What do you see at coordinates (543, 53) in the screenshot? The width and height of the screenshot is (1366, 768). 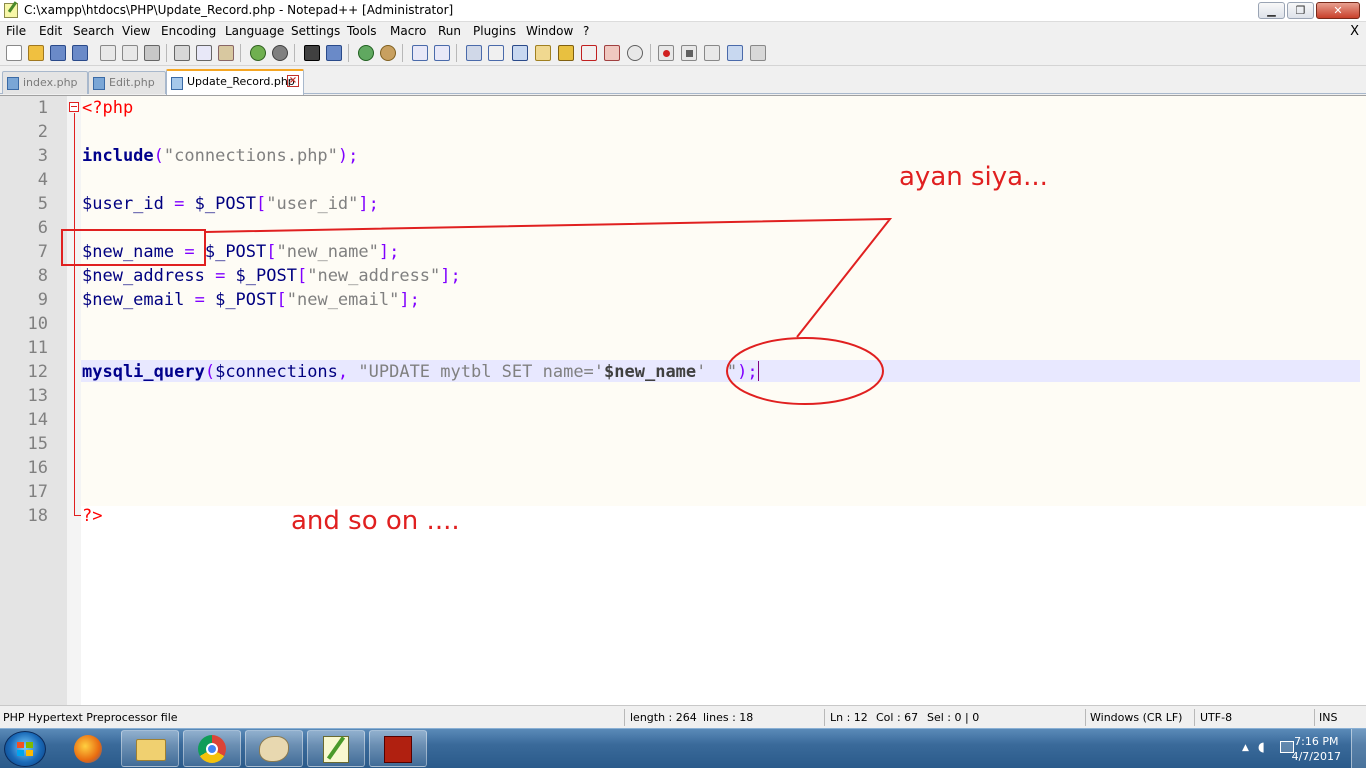 I see `lang-icon` at bounding box center [543, 53].